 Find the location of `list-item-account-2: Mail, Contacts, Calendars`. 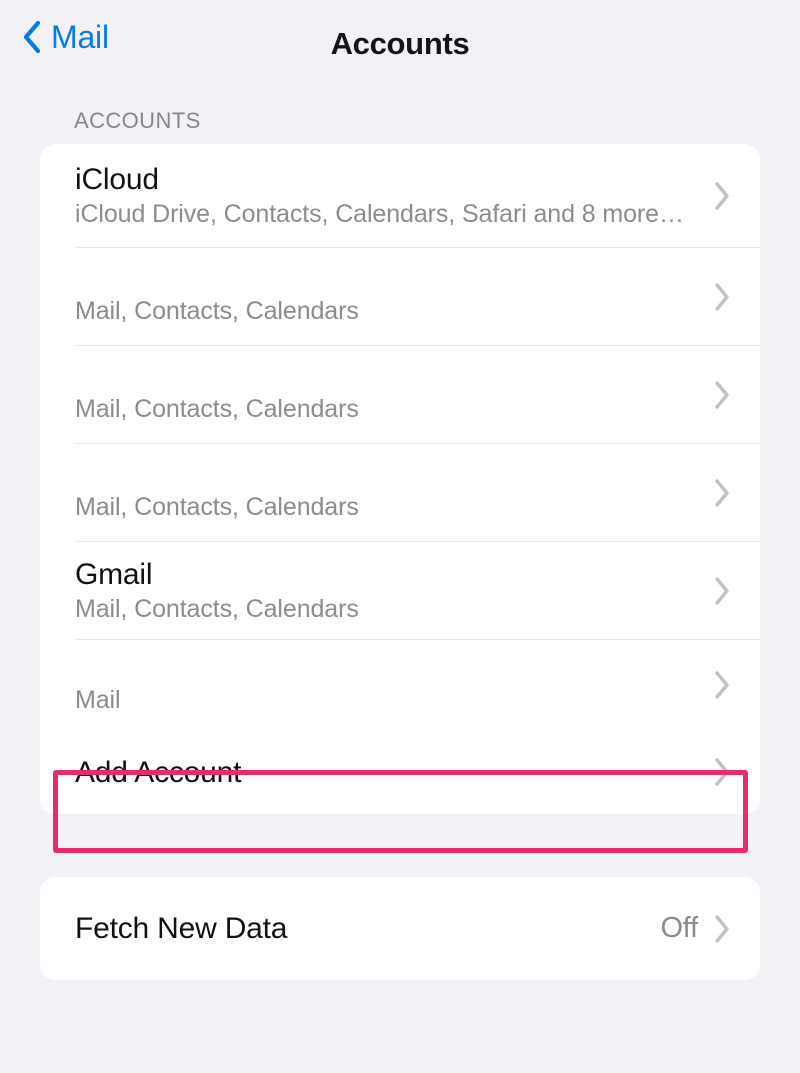

list-item-account-2: Mail, Contacts, Calendars is located at coordinates (400, 394).